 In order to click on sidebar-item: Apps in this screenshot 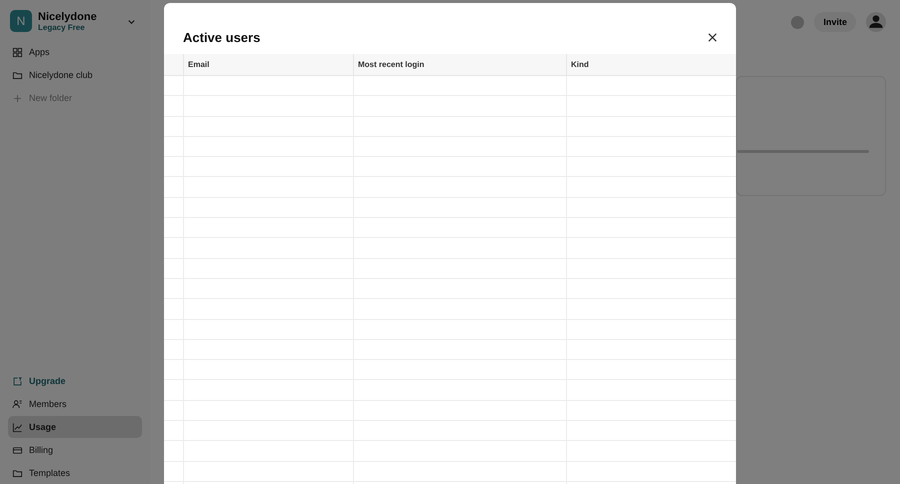, I will do `click(75, 52)`.